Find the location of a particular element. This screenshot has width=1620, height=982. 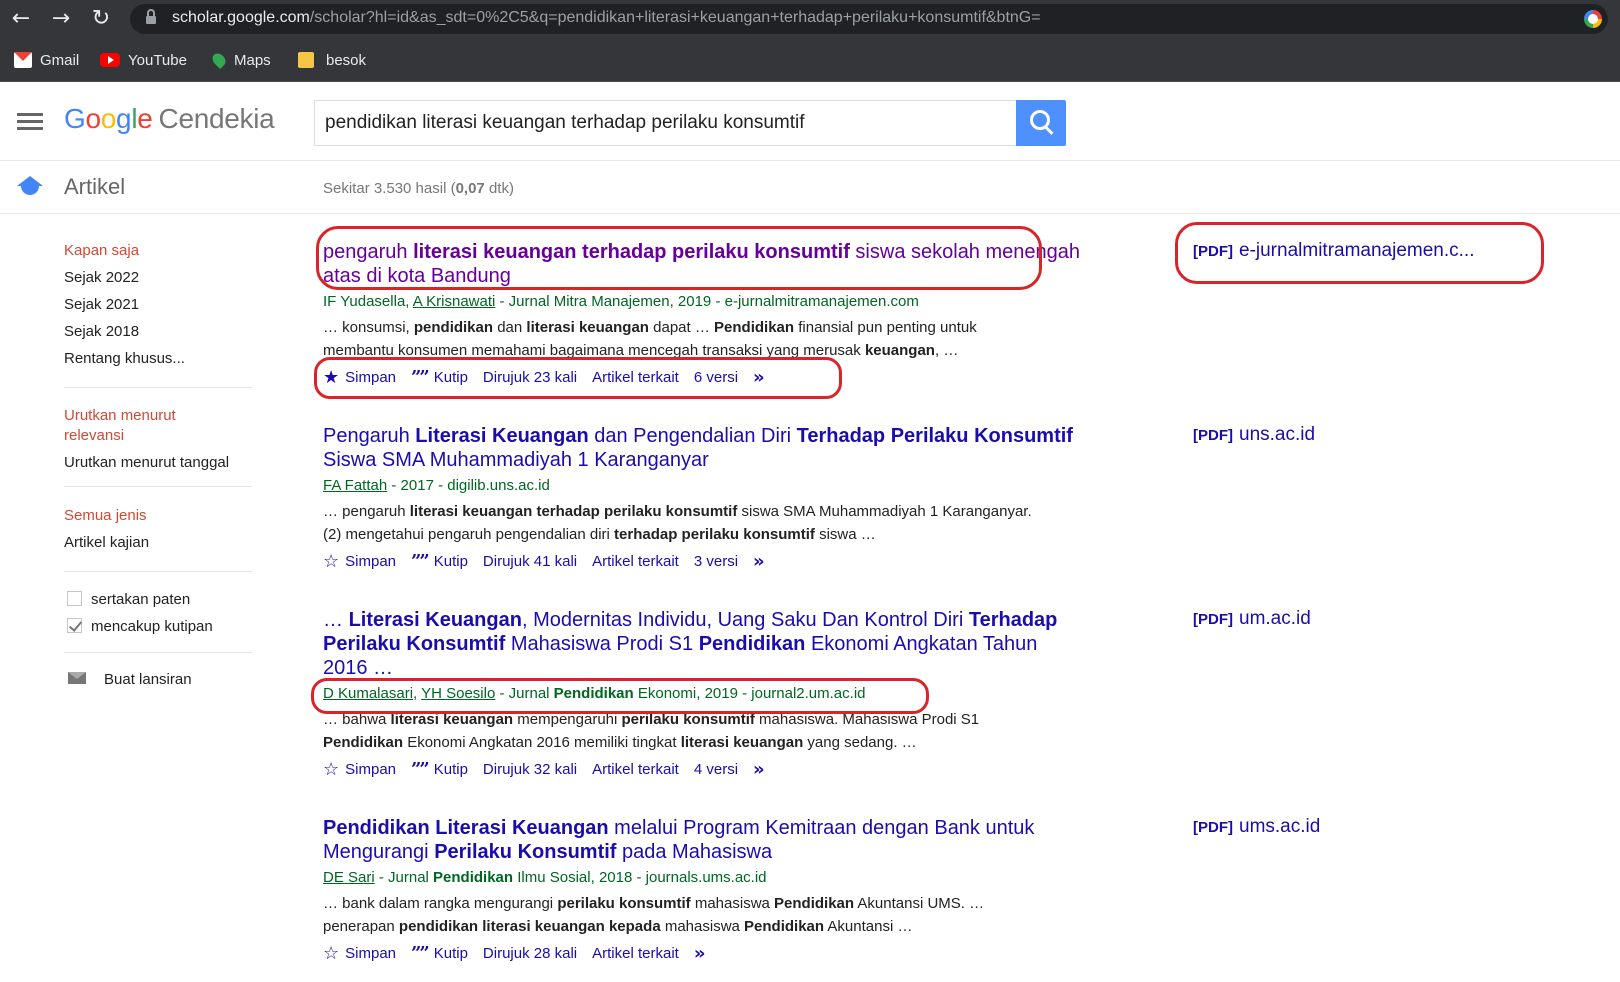

annotation-oval-actions is located at coordinates (578, 378).